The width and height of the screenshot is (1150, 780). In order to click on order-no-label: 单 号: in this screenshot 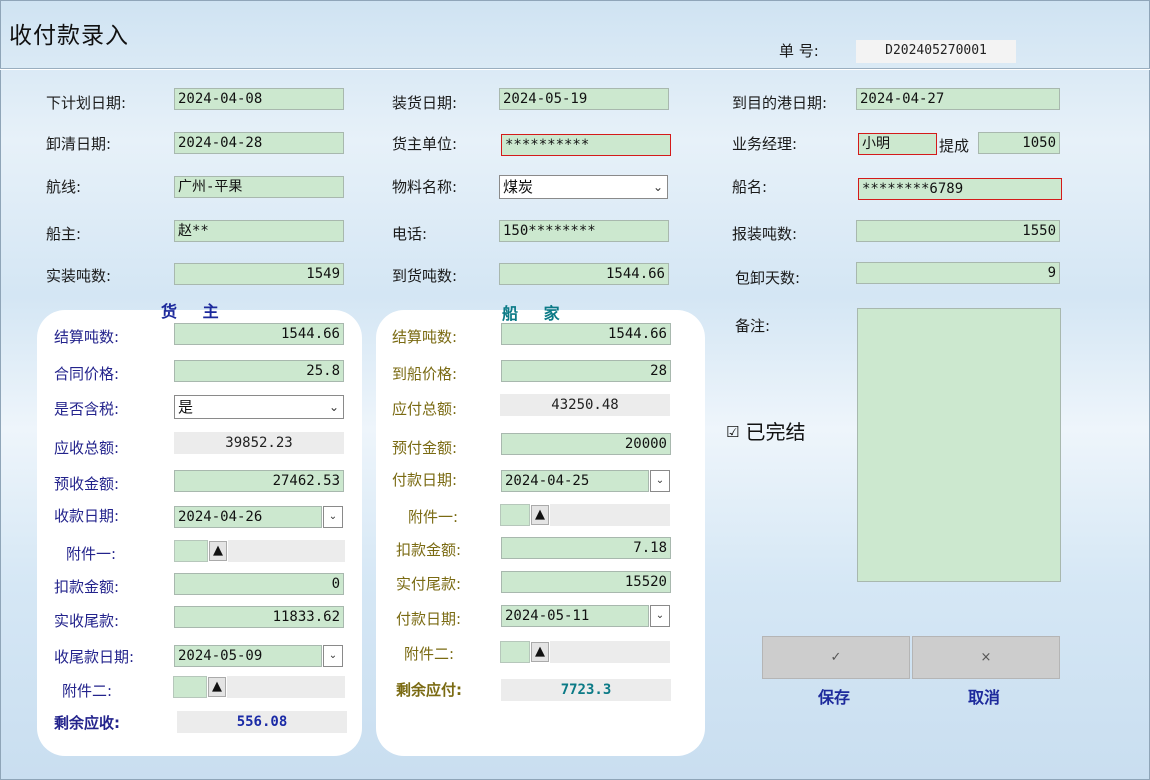, I will do `click(799, 51)`.